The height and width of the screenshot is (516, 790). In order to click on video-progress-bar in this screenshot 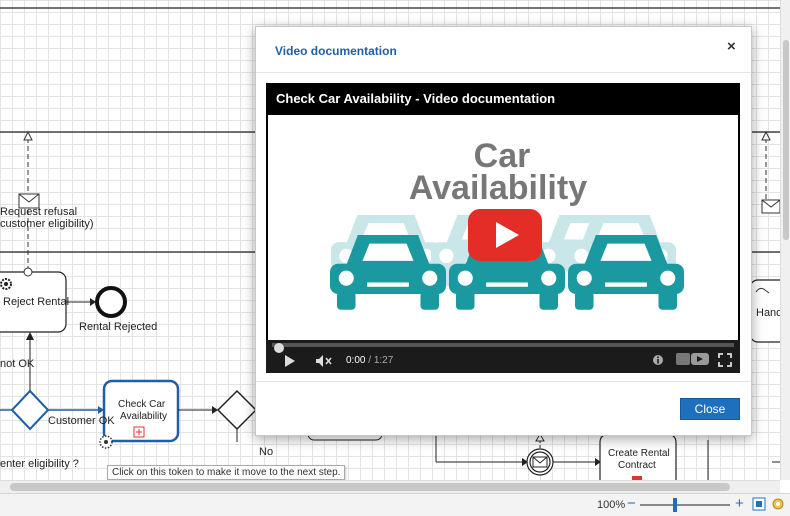, I will do `click(503, 348)`.